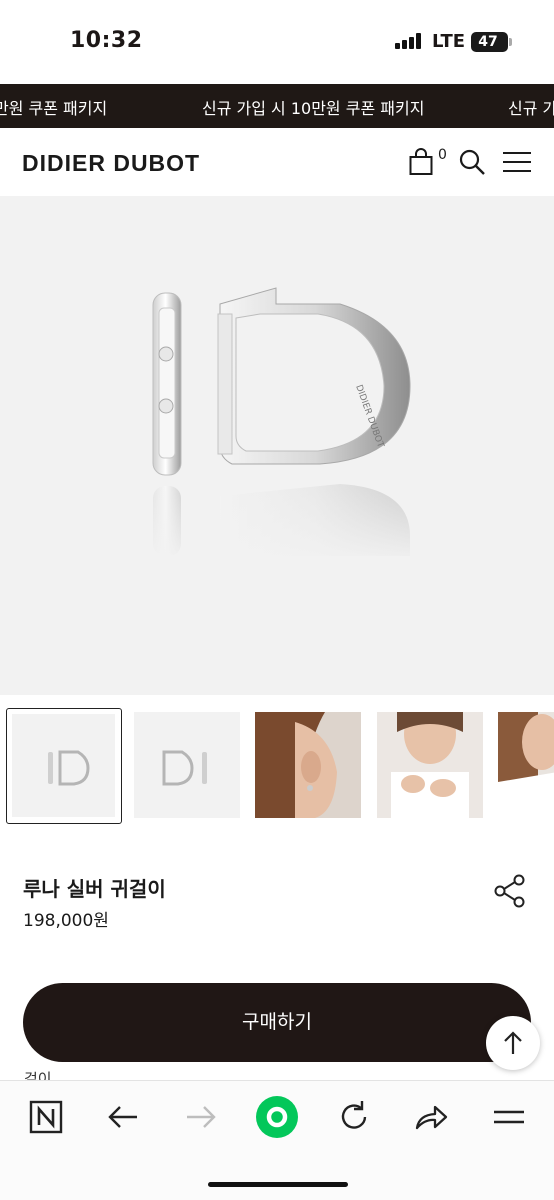 This screenshot has width=554, height=1200. Describe the element at coordinates (54, 108) in the screenshot. I see `promo-message: 만원 쿠폰 패키지` at that location.